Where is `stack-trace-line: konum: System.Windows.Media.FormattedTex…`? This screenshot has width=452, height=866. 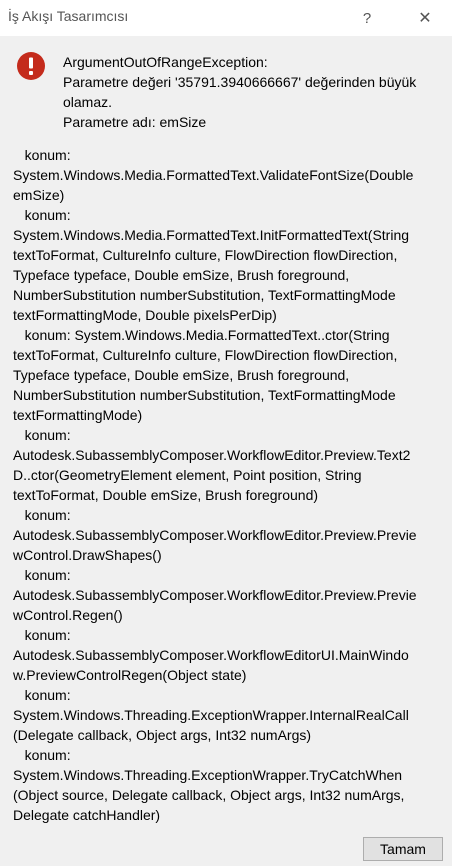
stack-trace-line: konum: System.Windows.Media.FormattedTex… is located at coordinates (201, 335).